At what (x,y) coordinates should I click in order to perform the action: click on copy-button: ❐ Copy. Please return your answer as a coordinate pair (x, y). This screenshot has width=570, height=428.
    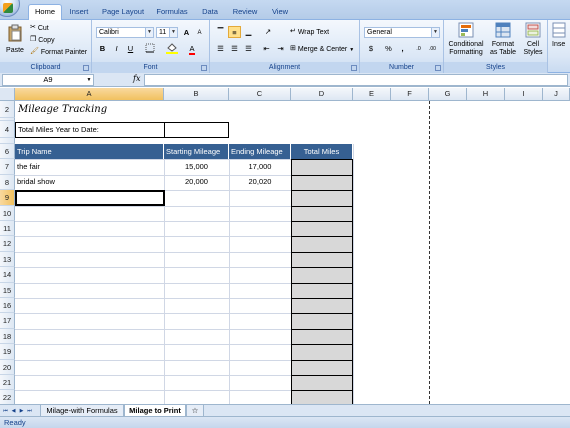
    Looking at the image, I should click on (42, 40).